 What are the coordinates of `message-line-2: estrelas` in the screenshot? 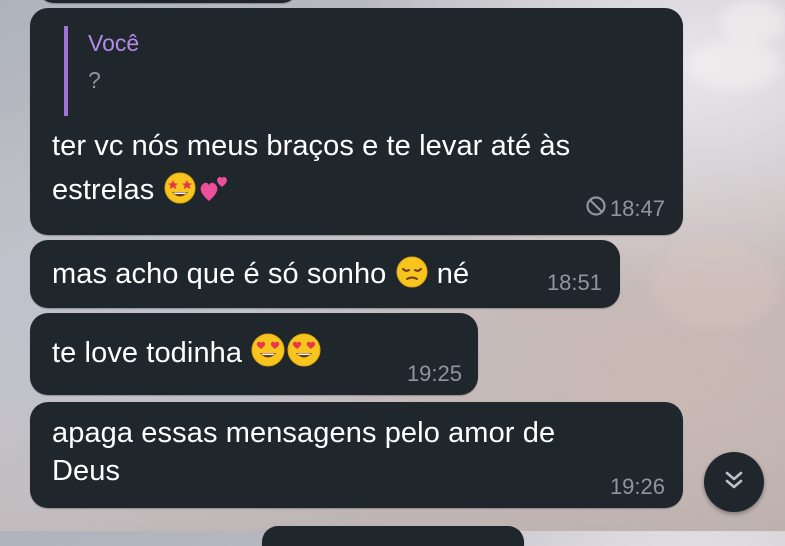 It's located at (362, 193).